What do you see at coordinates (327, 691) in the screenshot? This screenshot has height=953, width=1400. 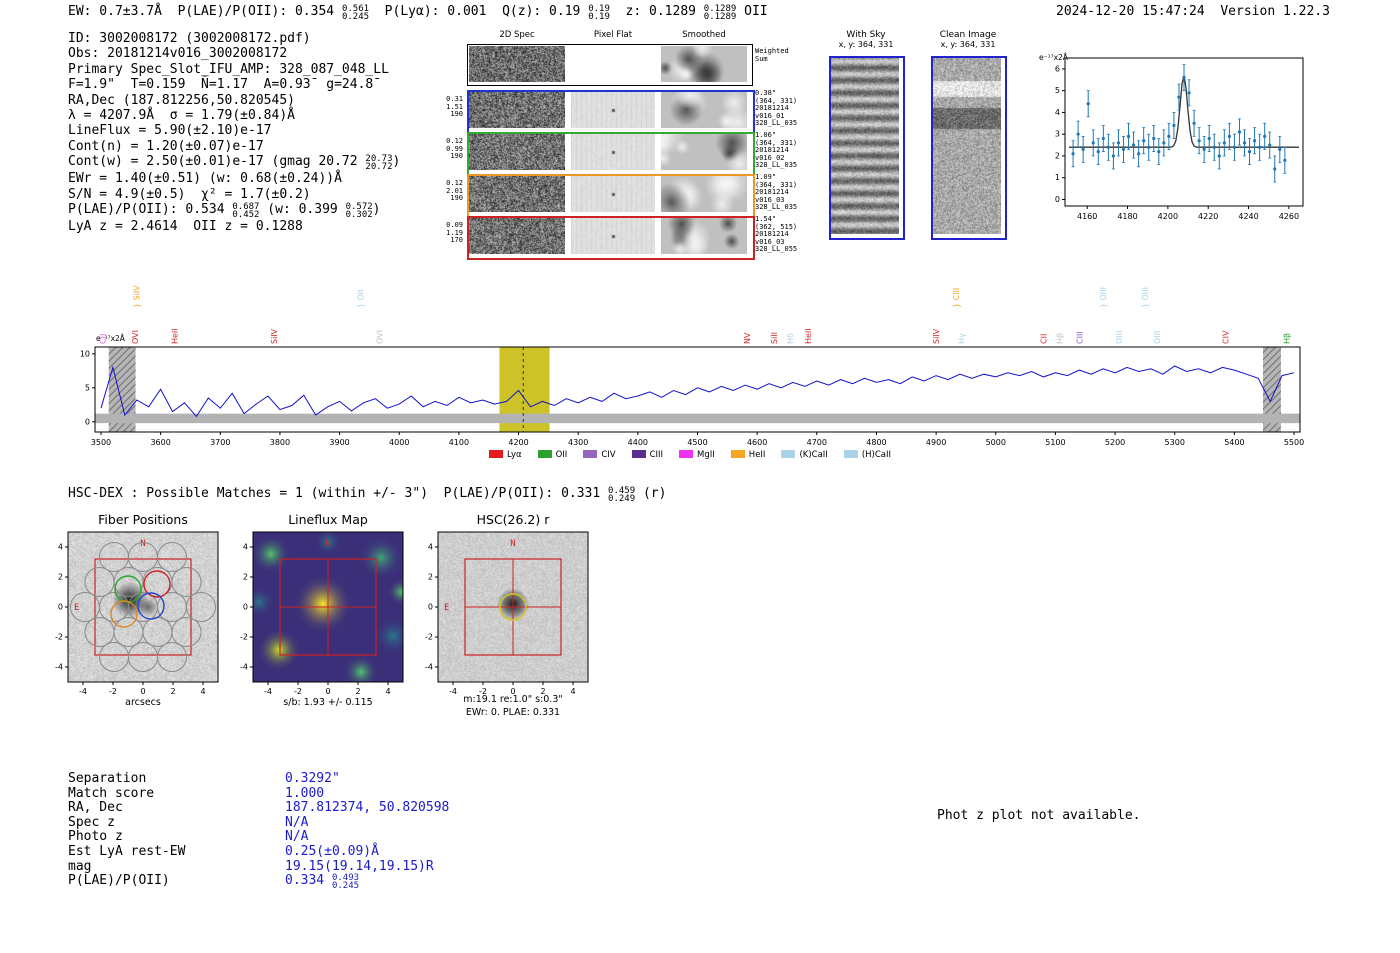 I see `x-tick-label: 0` at bounding box center [327, 691].